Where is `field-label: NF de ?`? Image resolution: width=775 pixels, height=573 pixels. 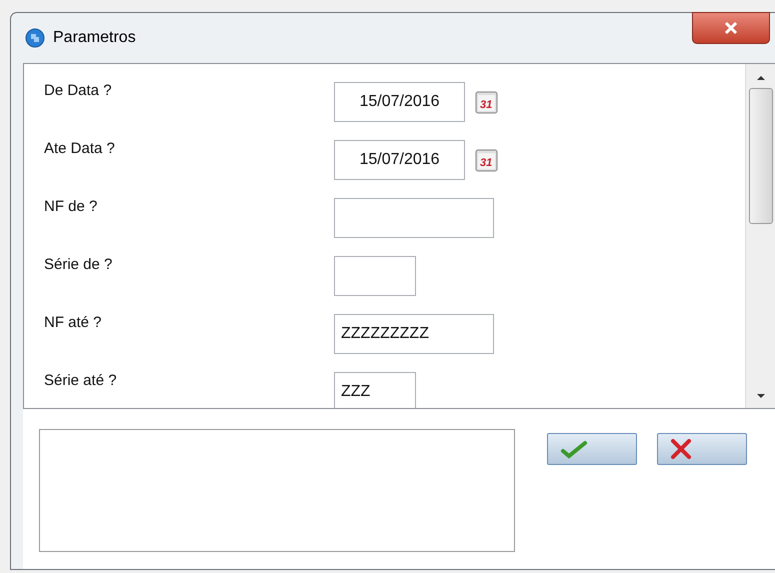
field-label: NF de ? is located at coordinates (71, 207).